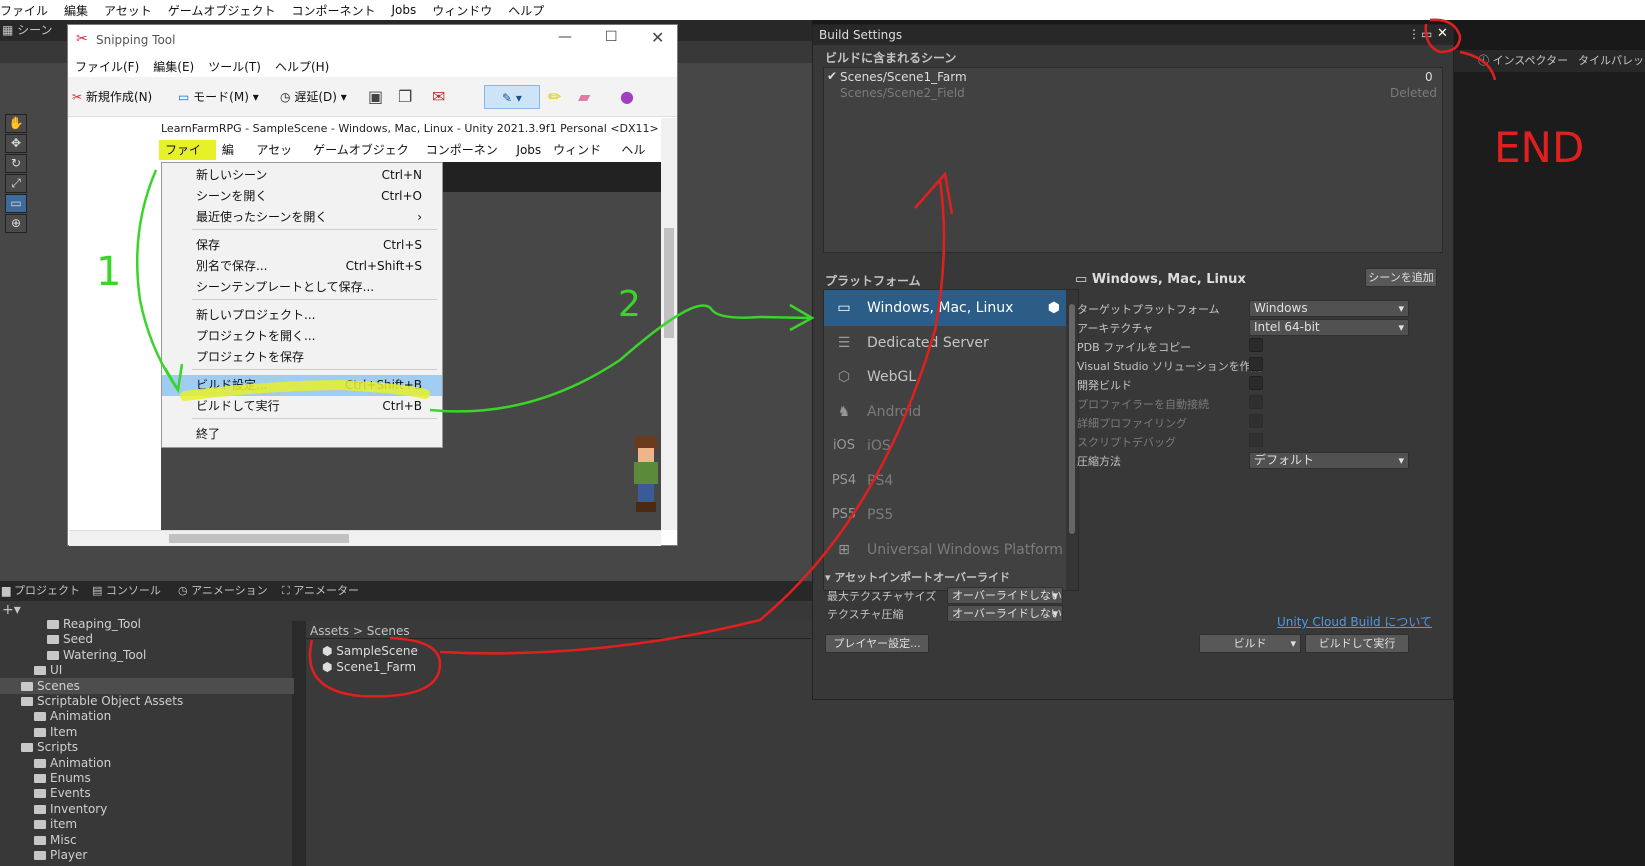 The width and height of the screenshot is (1645, 866). Describe the element at coordinates (223, 591) in the screenshot. I see `tab-animation: ◷ アニメーション` at that location.